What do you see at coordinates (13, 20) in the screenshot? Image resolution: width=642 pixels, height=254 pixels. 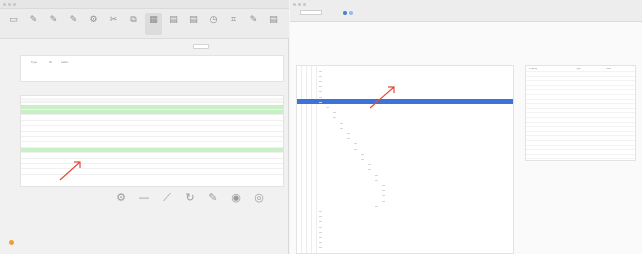 I see `screen-icon: ▭` at bounding box center [13, 20].